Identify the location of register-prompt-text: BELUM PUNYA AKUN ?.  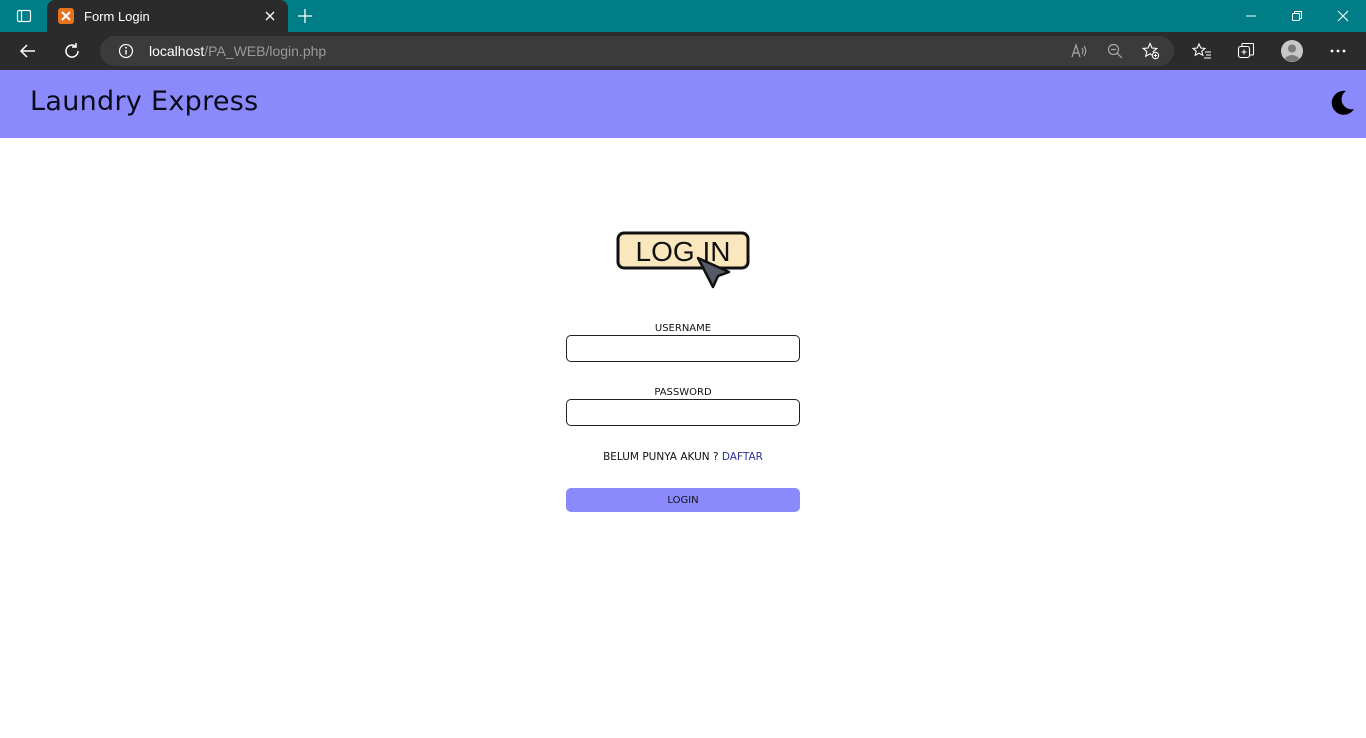
(661, 457).